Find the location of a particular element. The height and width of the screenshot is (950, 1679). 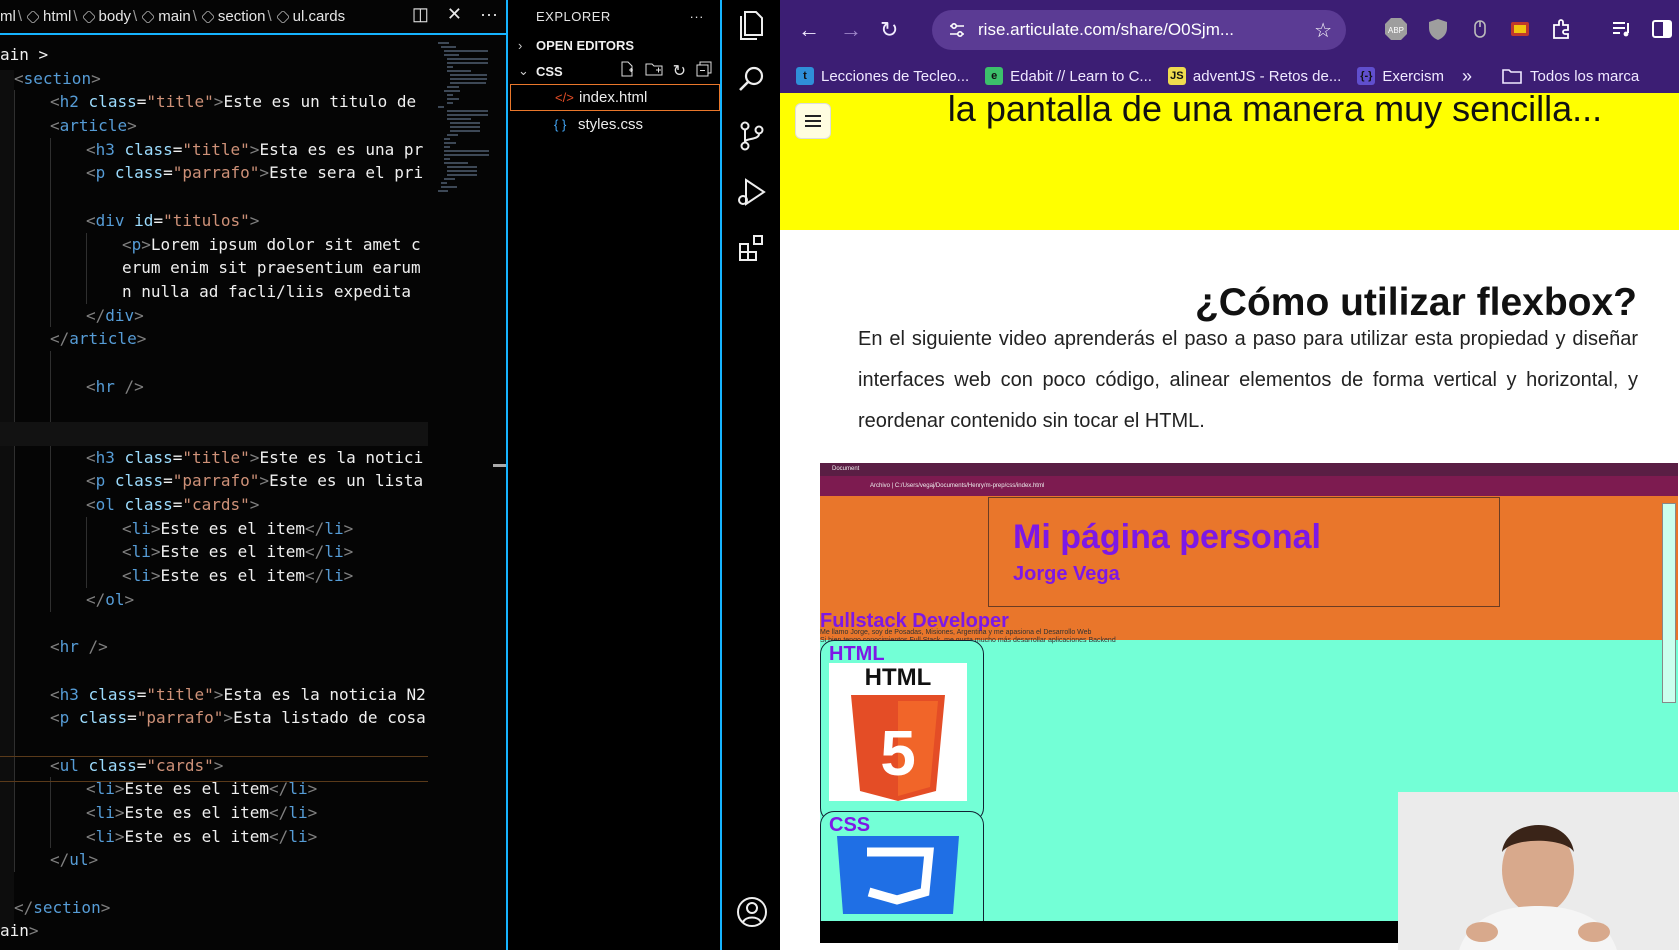

collapse-all-icon is located at coordinates (704, 71).